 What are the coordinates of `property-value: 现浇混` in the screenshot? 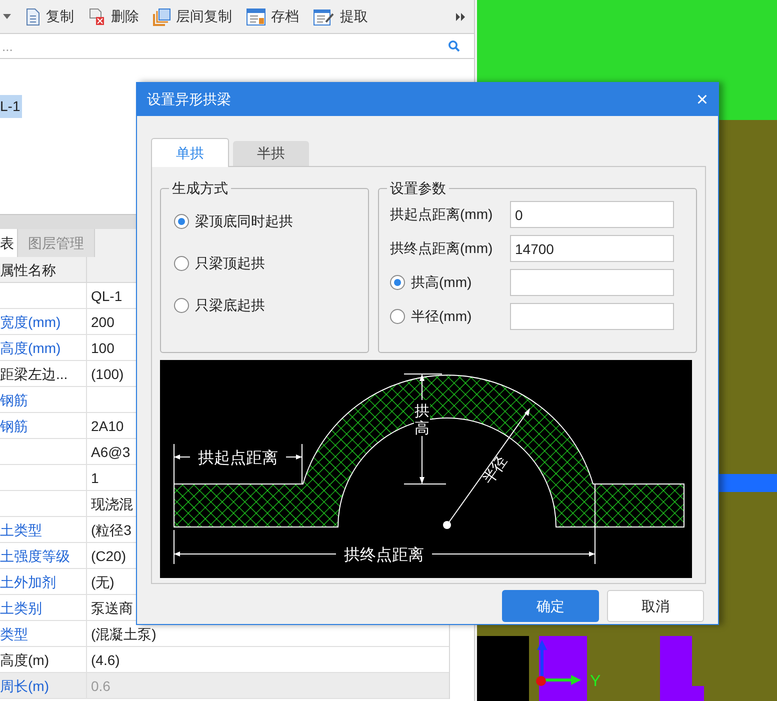 It's located at (112, 504).